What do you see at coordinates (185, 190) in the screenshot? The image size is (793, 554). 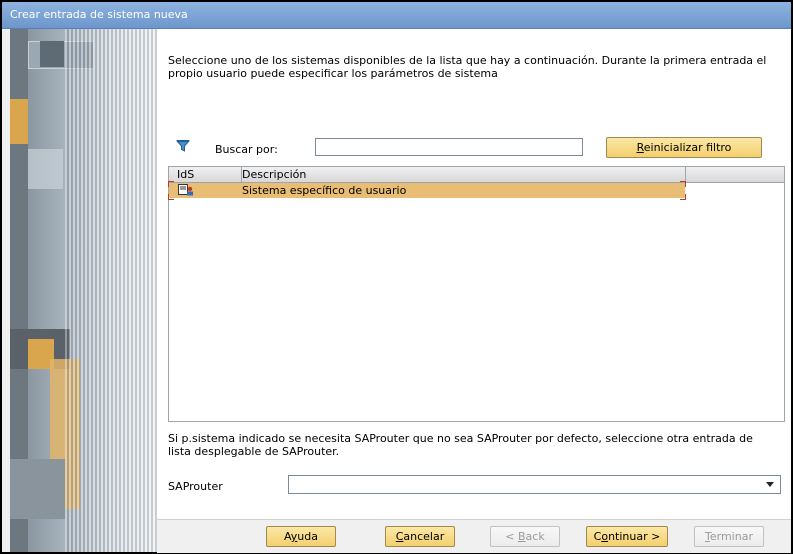 I see `system-entry-icon` at bounding box center [185, 190].